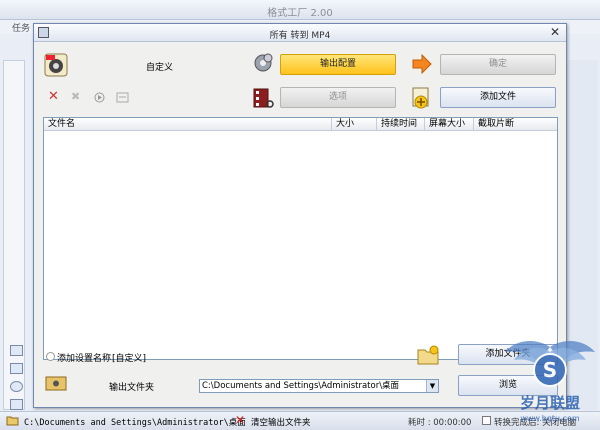 The image size is (600, 430). Describe the element at coordinates (440, 423) in the screenshot. I see `elapsed-time: 耗时 : 00:00:00` at that location.